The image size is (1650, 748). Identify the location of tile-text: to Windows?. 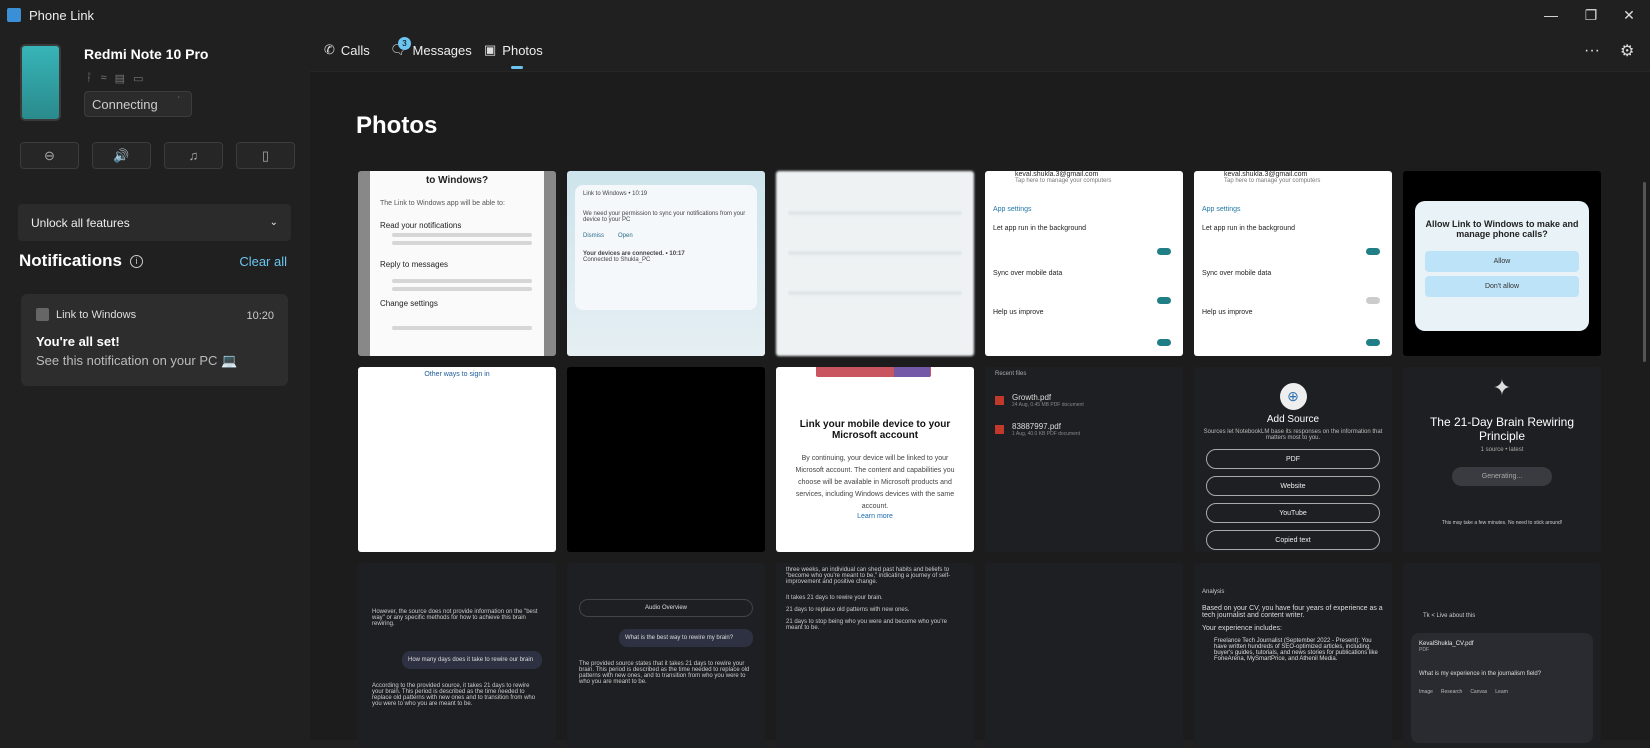
(457, 180).